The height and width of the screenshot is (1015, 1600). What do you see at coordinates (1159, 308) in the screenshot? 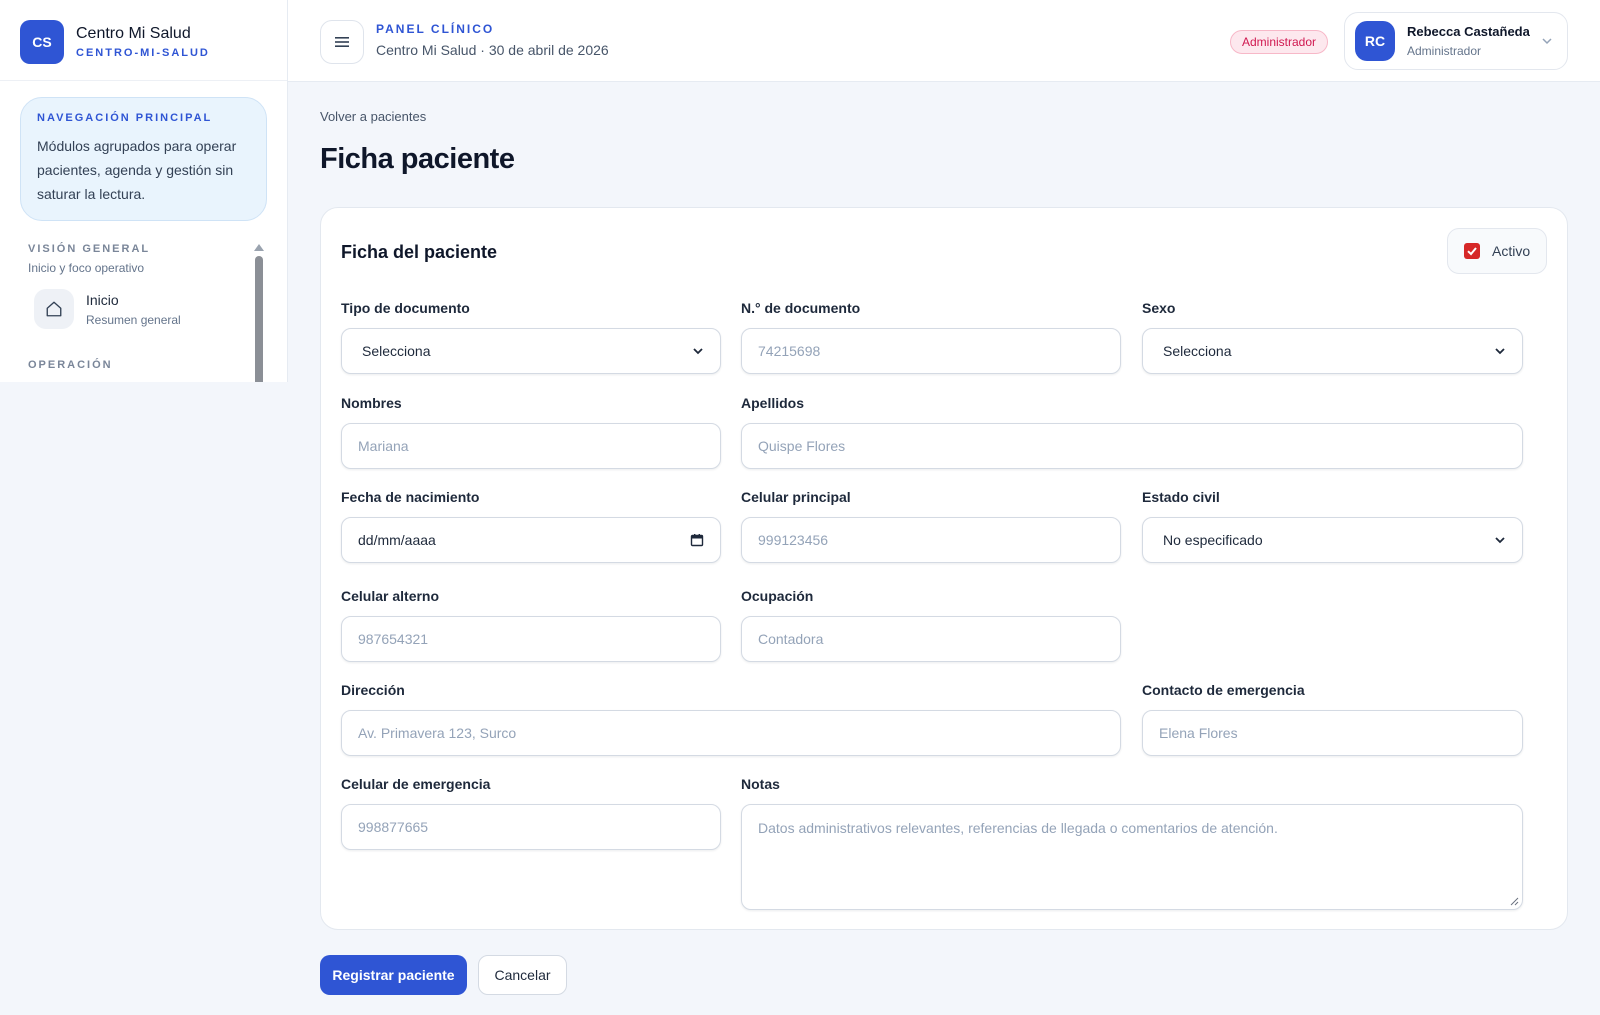
I see `field-label: Sexo` at bounding box center [1159, 308].